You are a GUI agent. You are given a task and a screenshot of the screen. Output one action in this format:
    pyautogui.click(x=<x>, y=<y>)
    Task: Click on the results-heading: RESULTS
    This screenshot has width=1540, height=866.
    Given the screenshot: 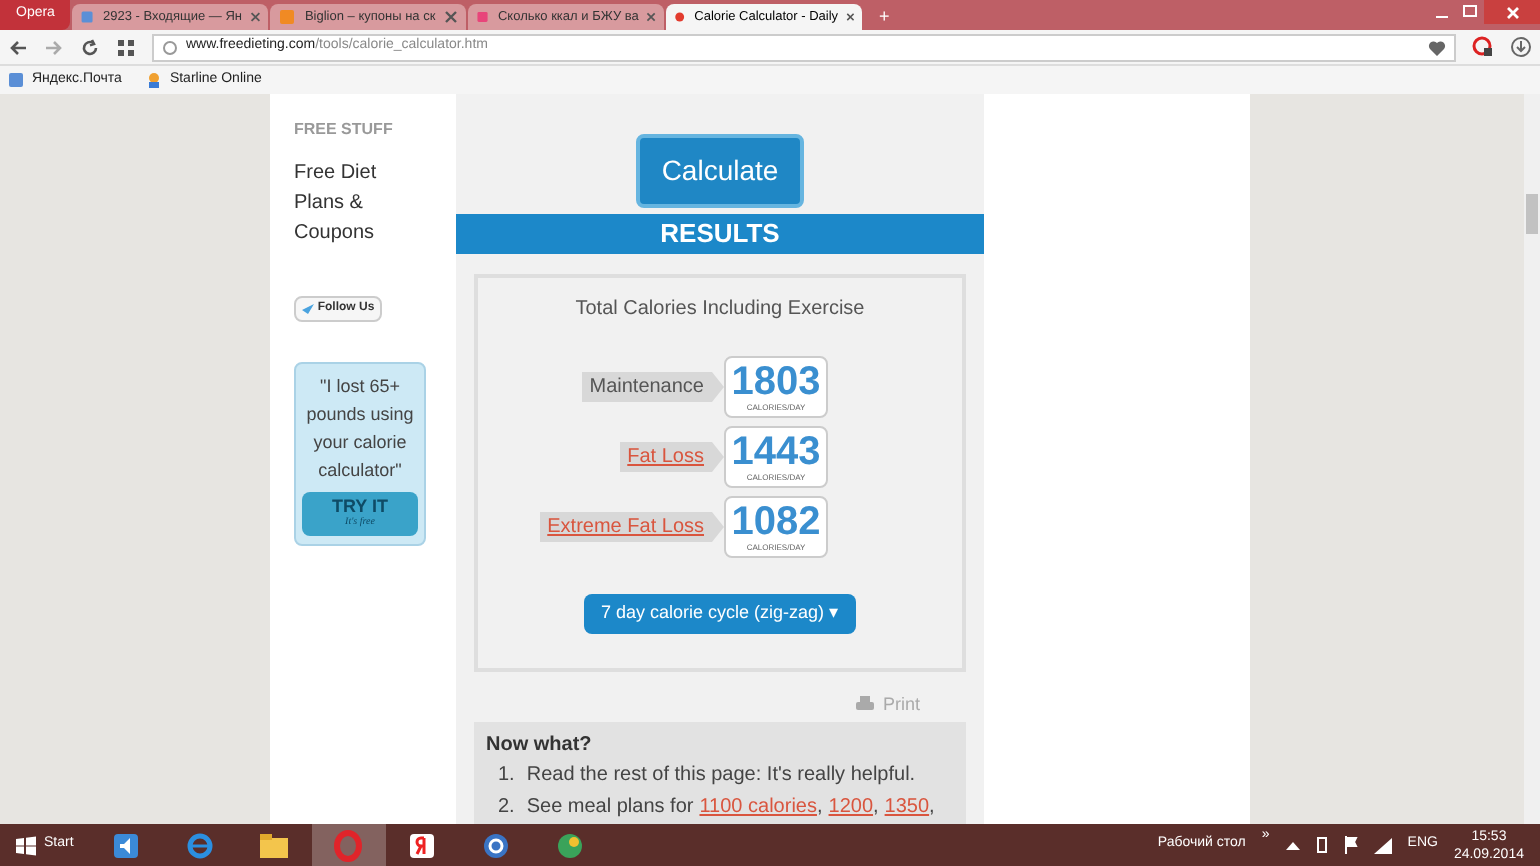 What is the action you would take?
    pyautogui.click(x=720, y=233)
    